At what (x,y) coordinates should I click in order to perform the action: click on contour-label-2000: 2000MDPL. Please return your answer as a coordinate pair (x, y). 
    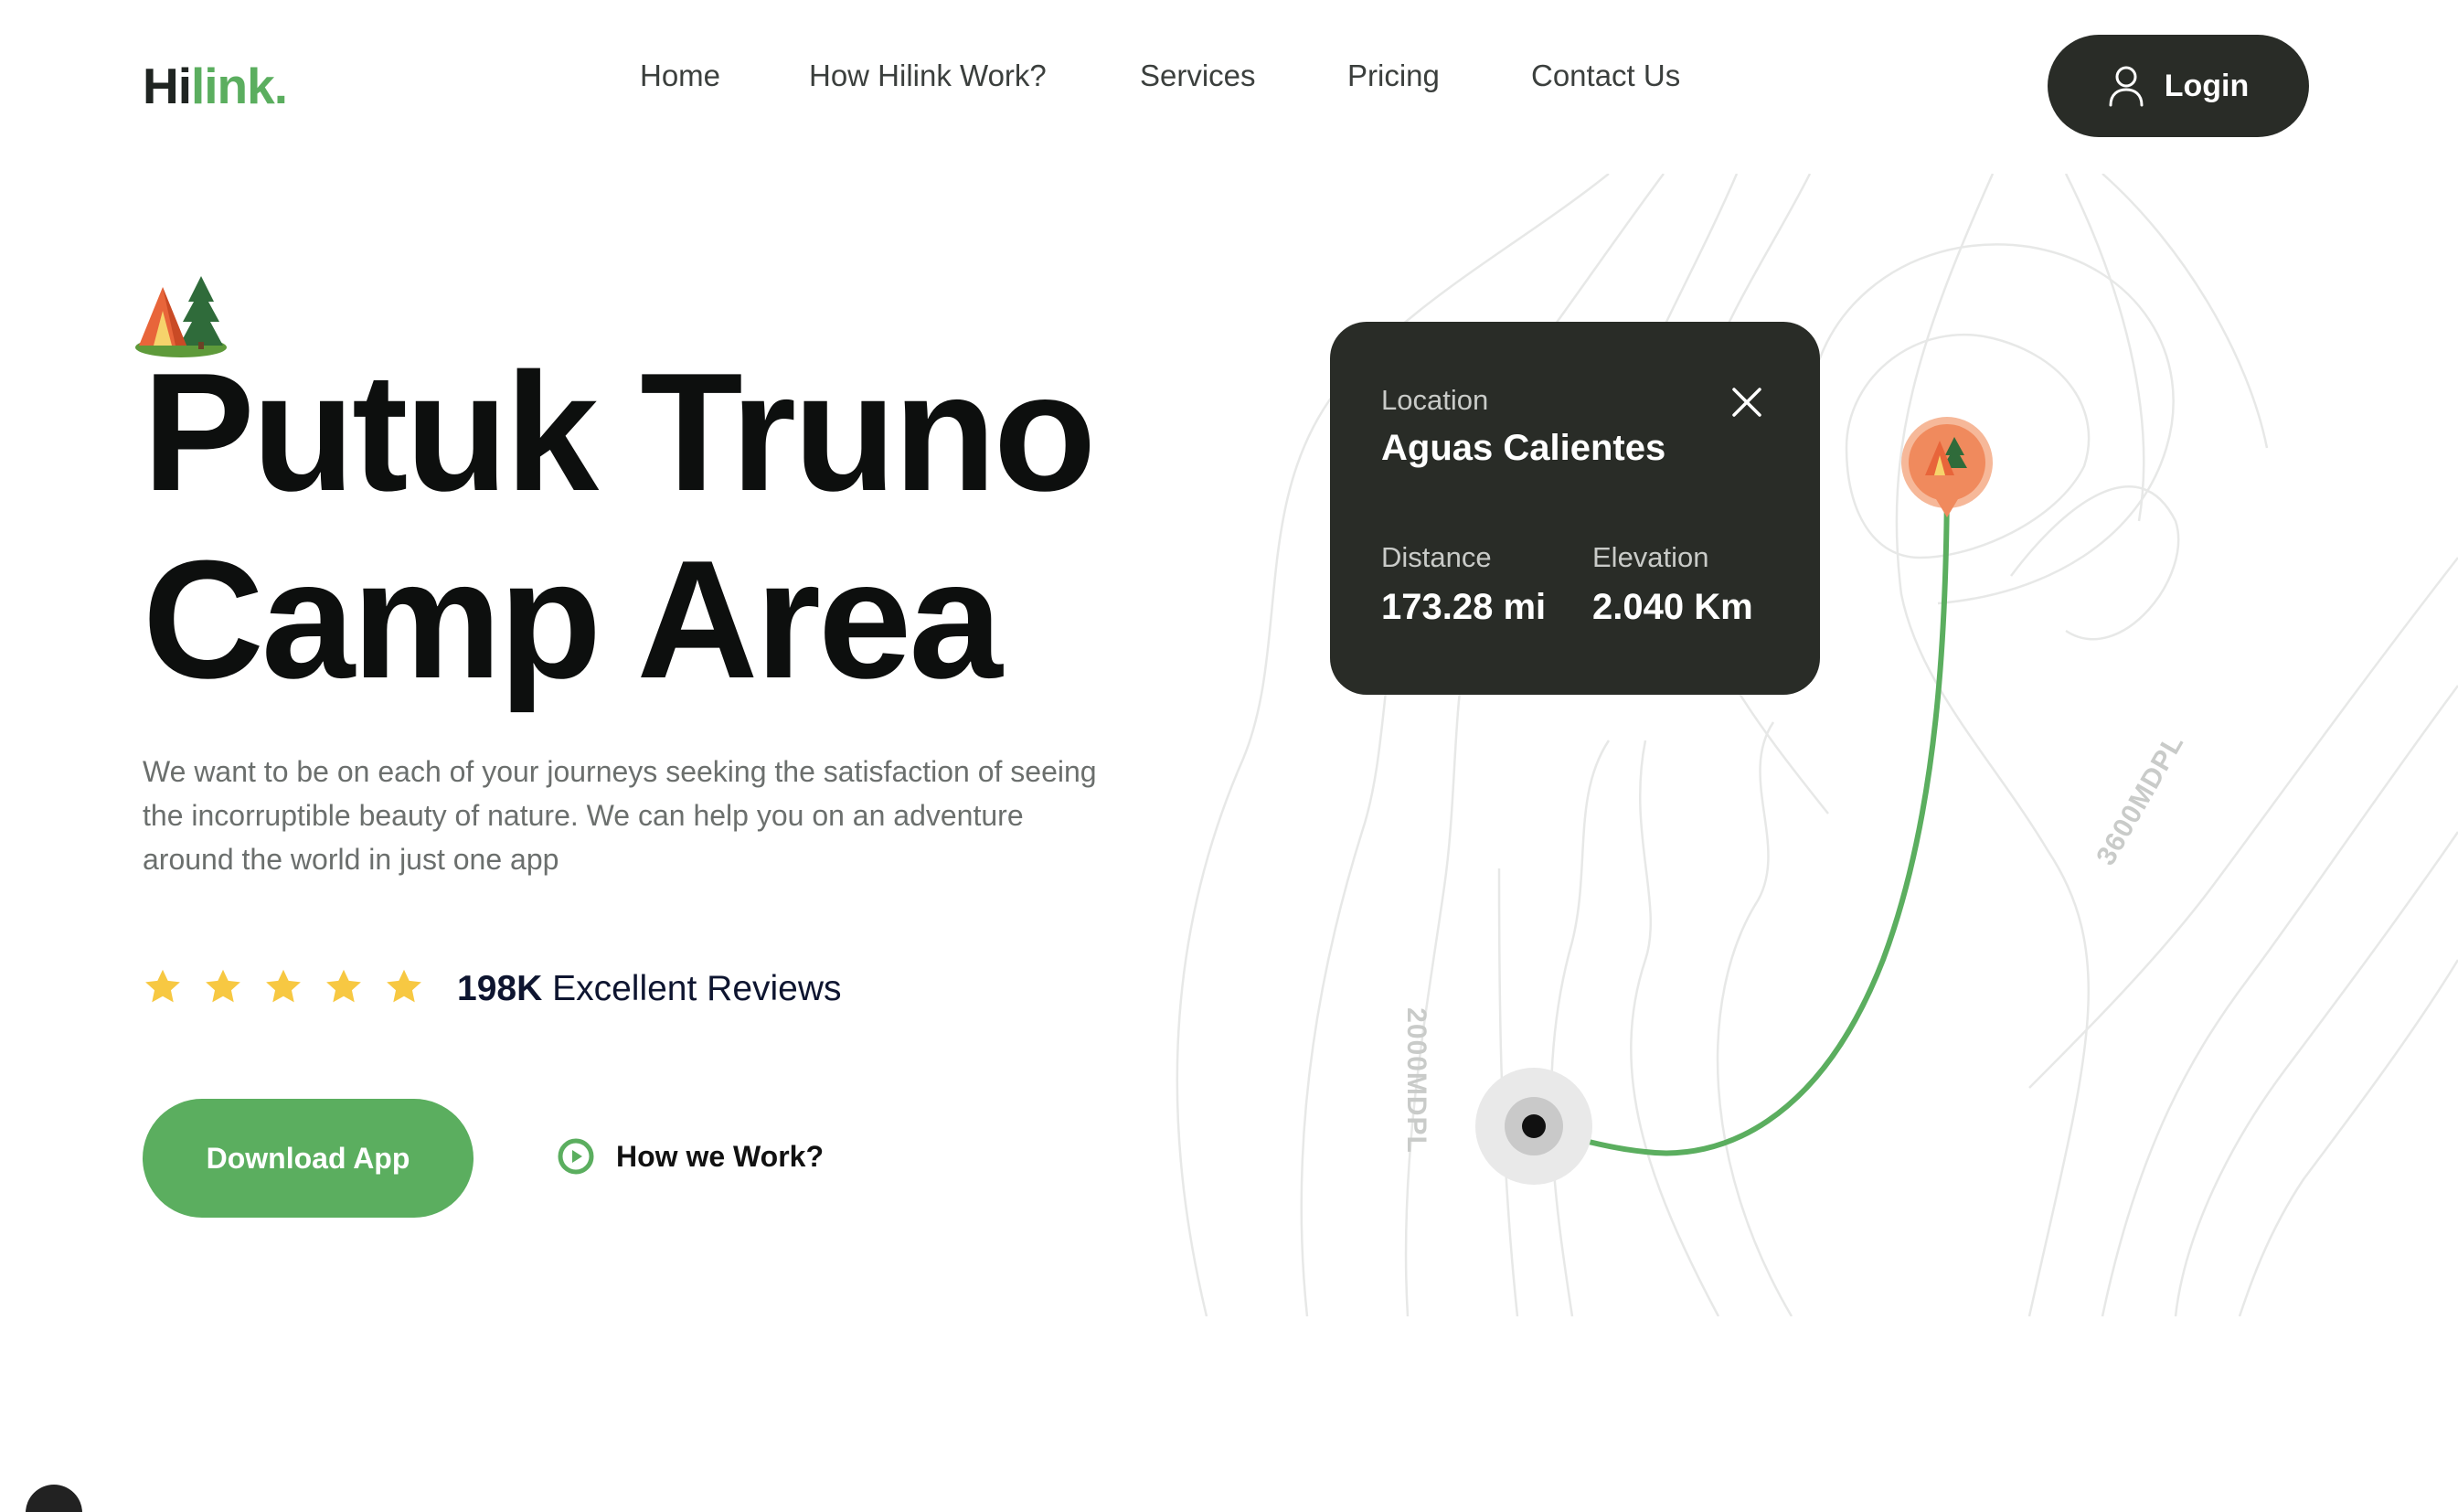
    Looking at the image, I should click on (1415, 1080).